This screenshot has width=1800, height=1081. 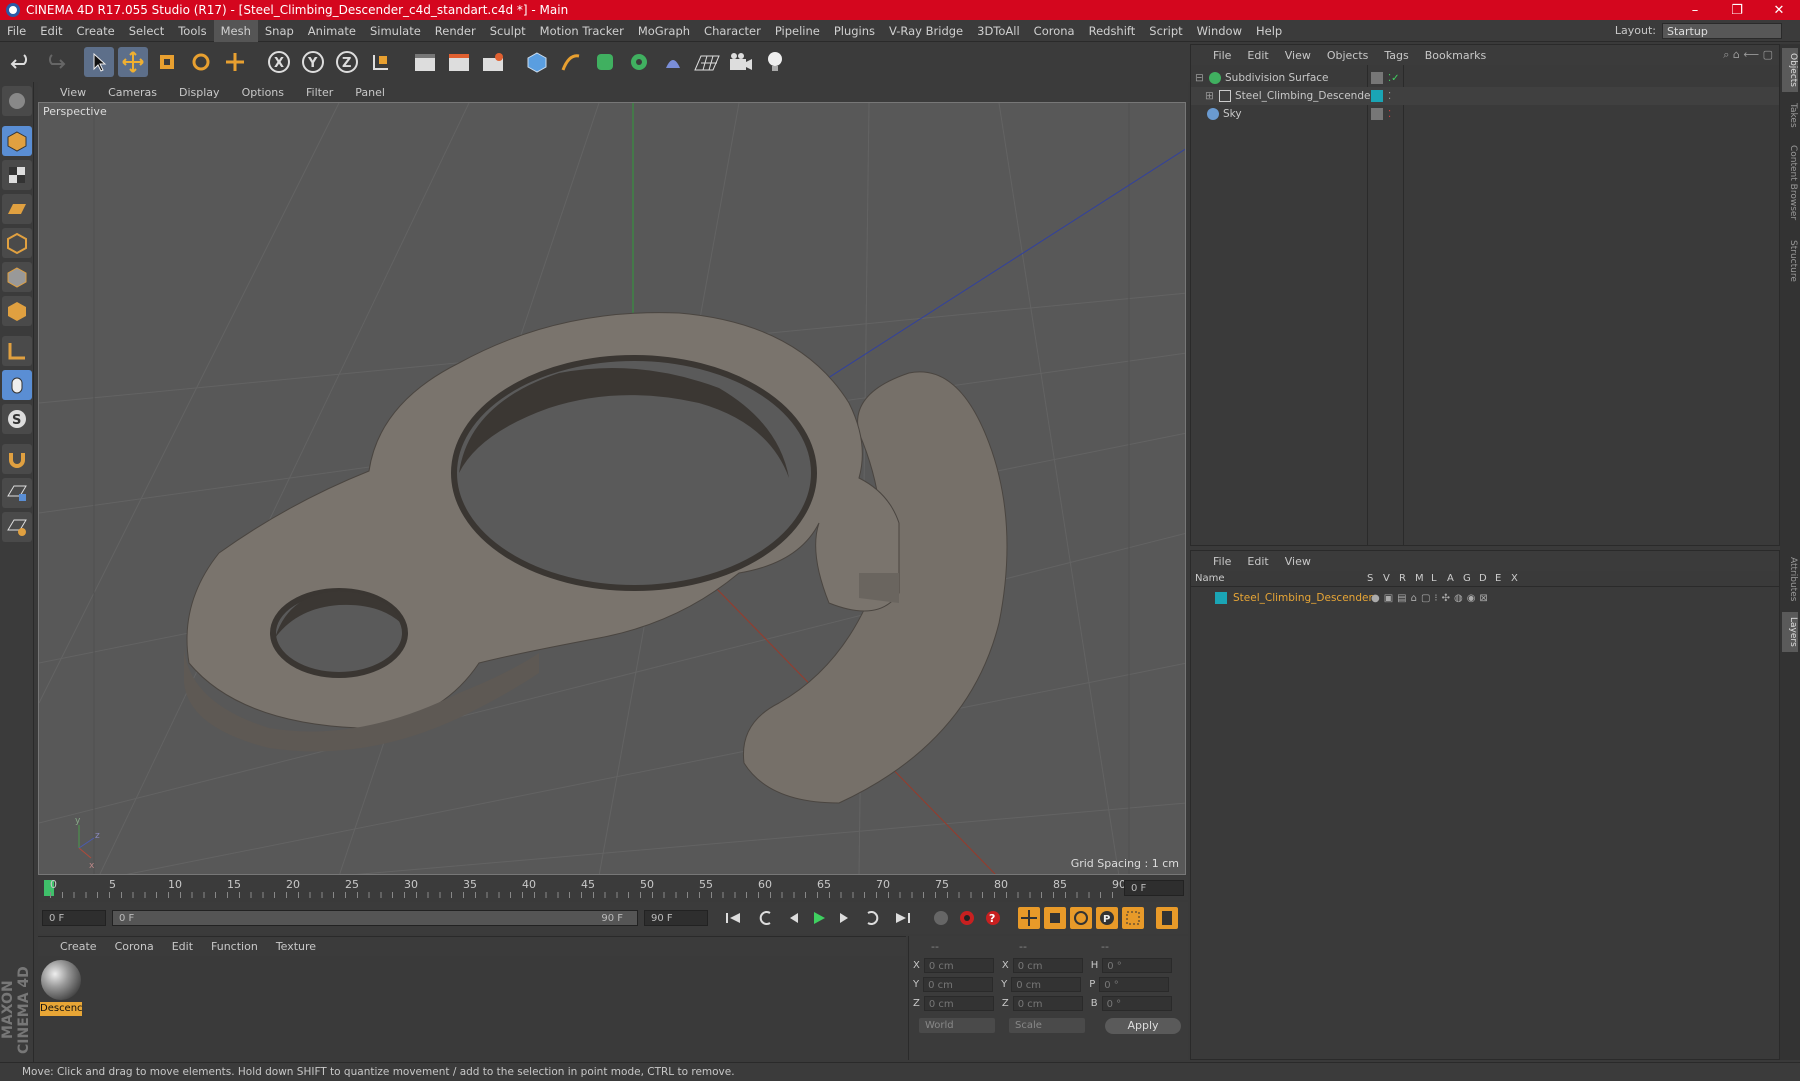 What do you see at coordinates (74, 918) in the screenshot?
I see `start-frame-field: 0 F` at bounding box center [74, 918].